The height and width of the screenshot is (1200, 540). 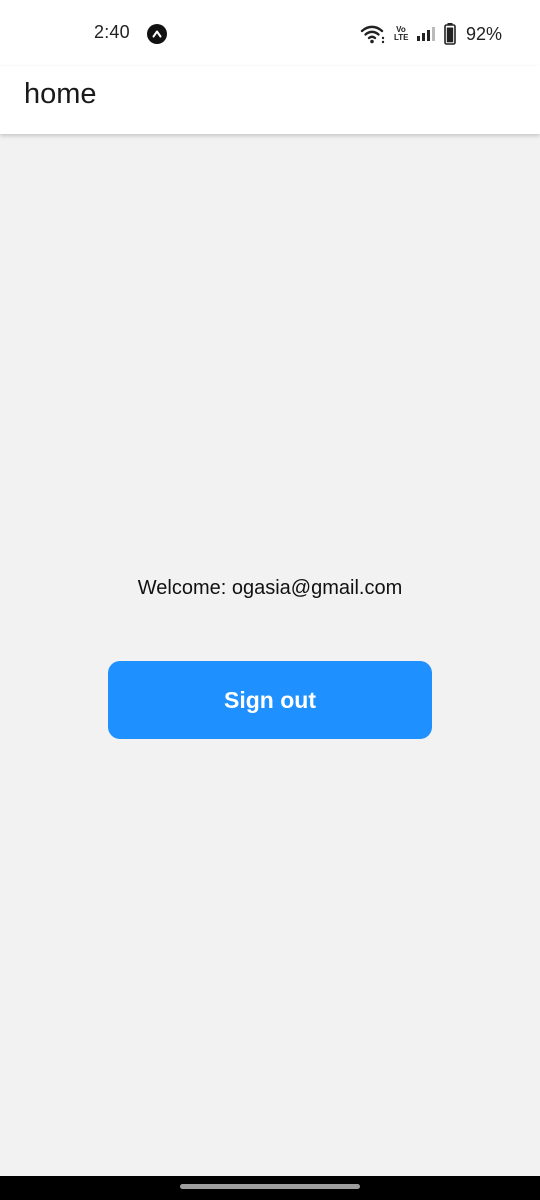 What do you see at coordinates (60, 94) in the screenshot?
I see `page-title: home` at bounding box center [60, 94].